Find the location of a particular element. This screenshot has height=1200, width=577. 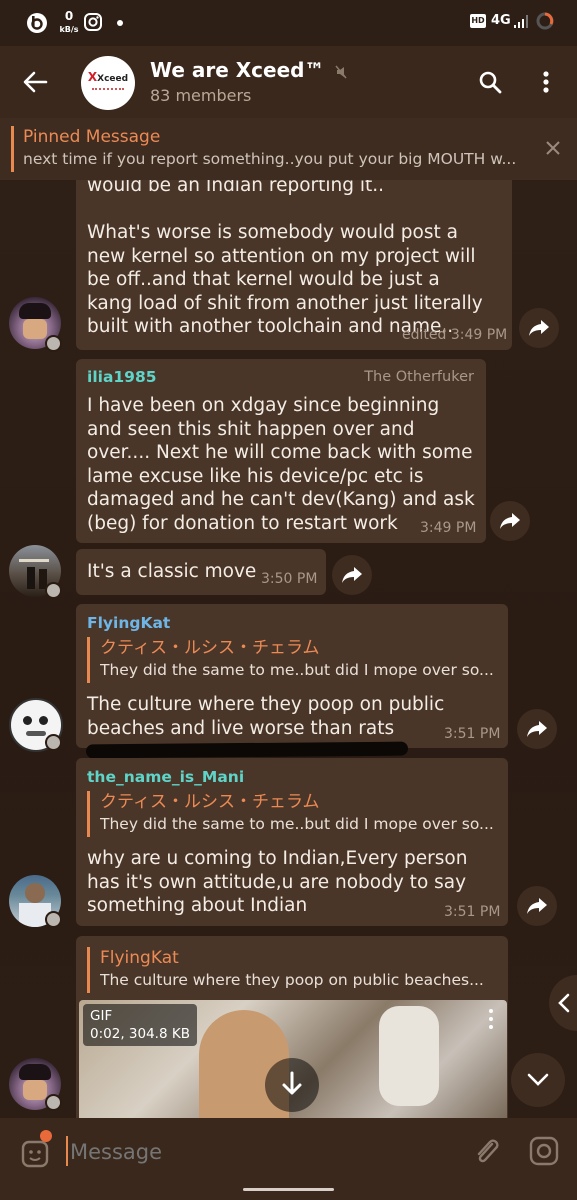

chevron-left-icon is located at coordinates (564, 1003).